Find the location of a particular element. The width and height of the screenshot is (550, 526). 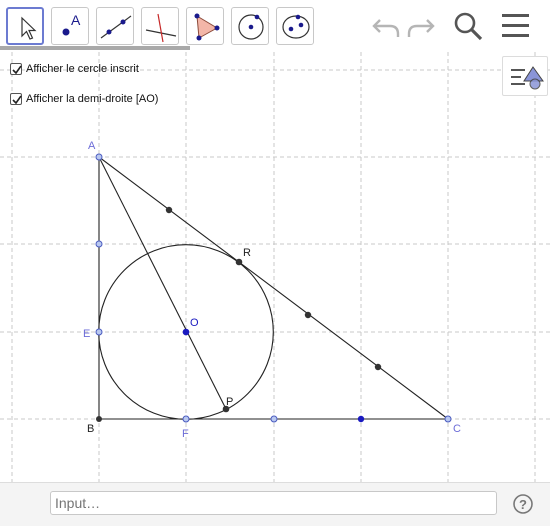

checkbox-label: Afficher le cercle inscrit is located at coordinates (82, 69).